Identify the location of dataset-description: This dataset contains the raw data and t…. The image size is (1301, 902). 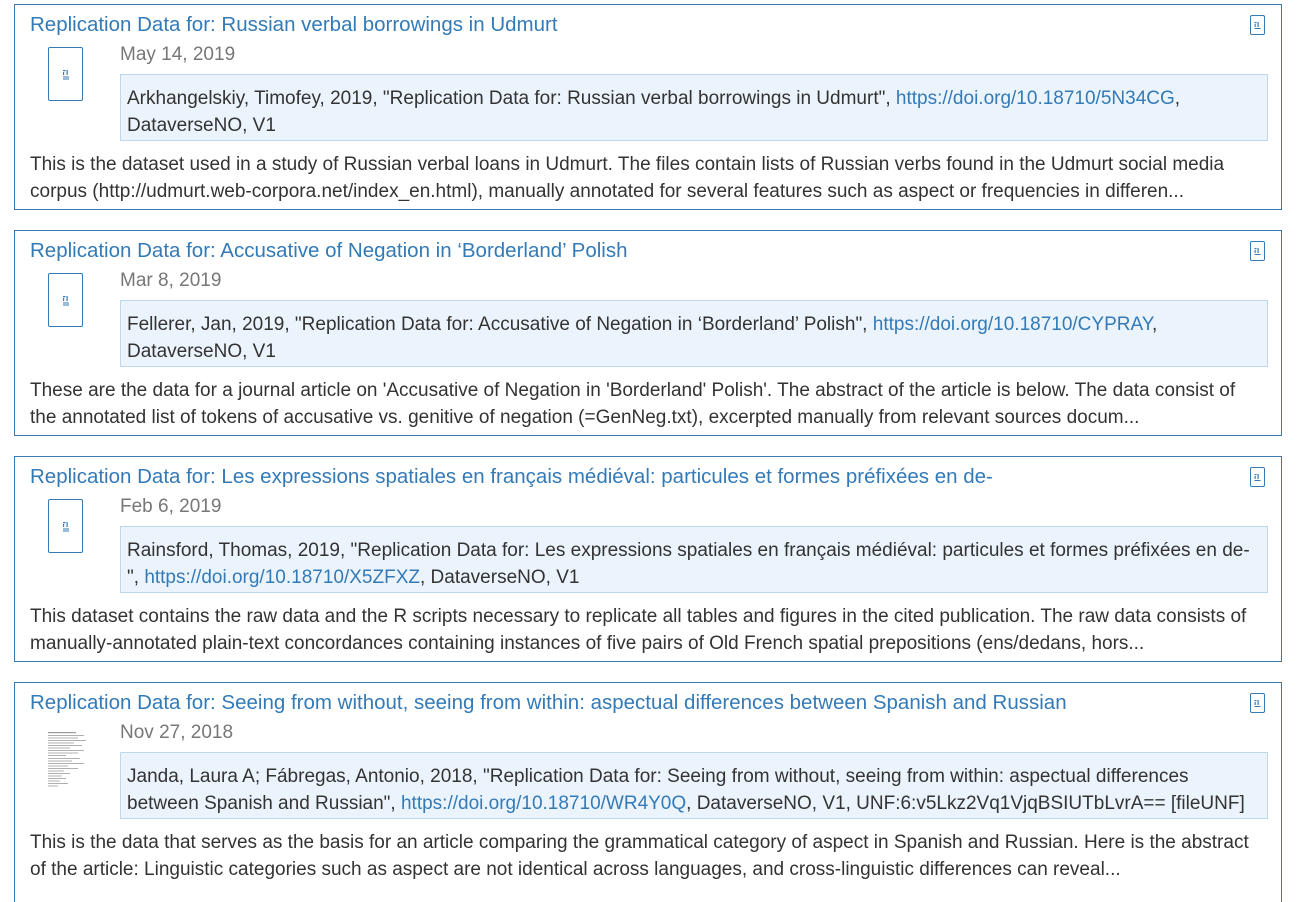
(638, 630).